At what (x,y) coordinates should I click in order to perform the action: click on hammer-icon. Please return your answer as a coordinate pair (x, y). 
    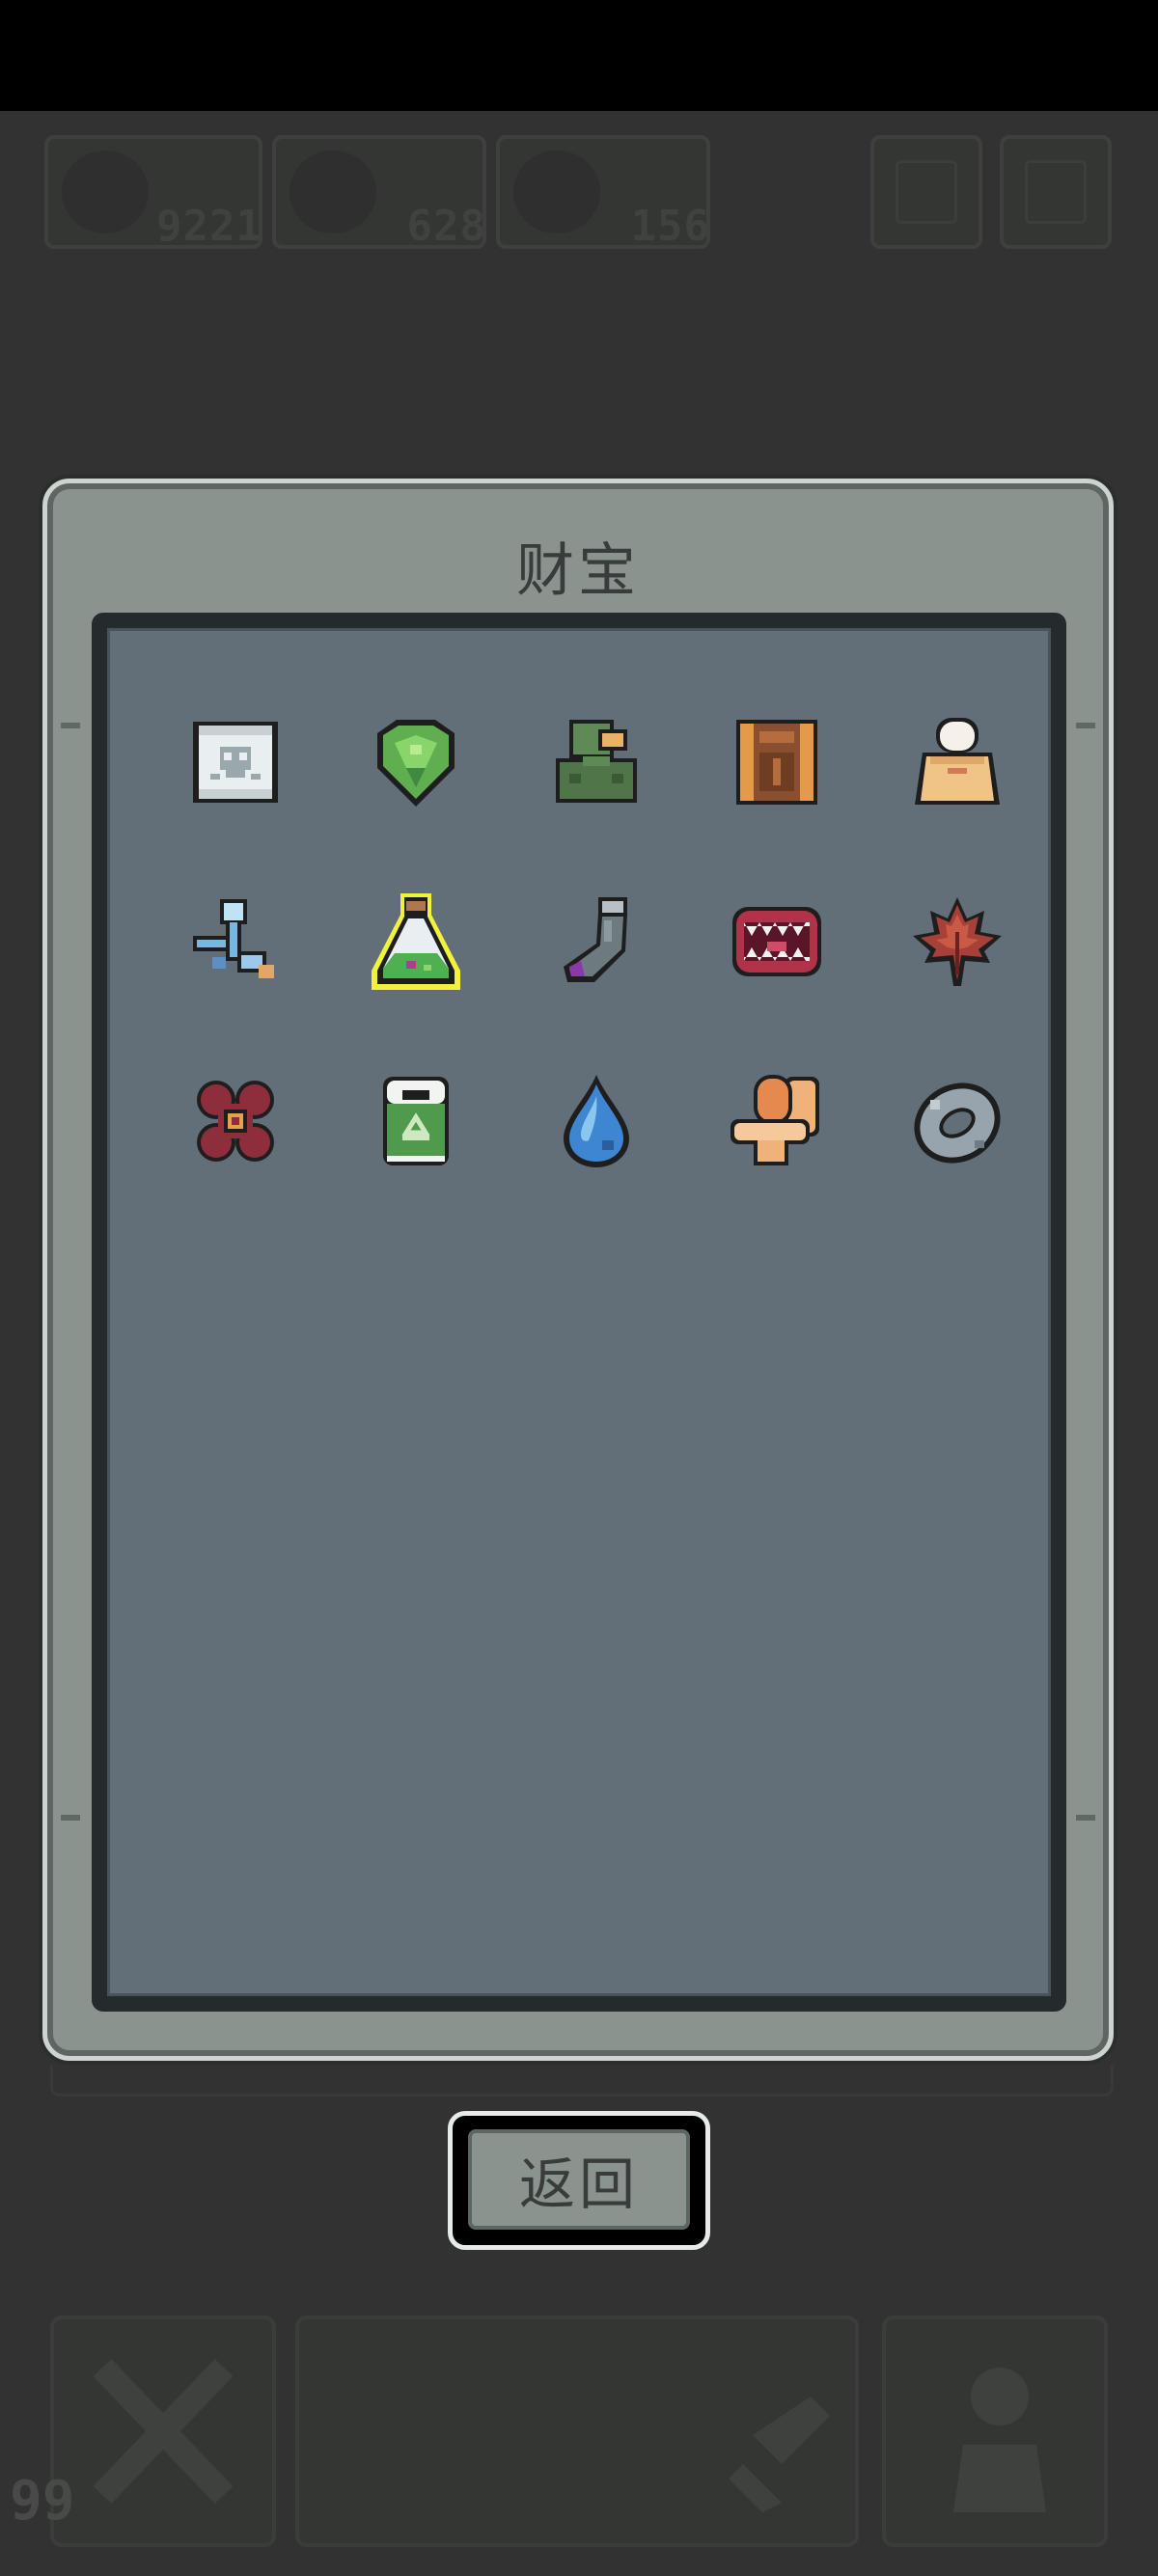
    Looking at the image, I should click on (779, 2454).